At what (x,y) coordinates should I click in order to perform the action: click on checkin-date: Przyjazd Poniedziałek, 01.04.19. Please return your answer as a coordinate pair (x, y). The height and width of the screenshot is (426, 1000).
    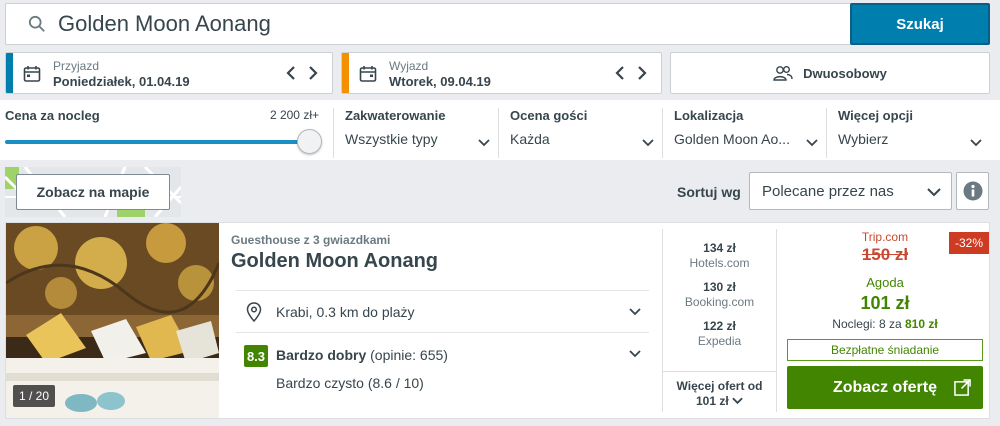
    Looking at the image, I should click on (169, 73).